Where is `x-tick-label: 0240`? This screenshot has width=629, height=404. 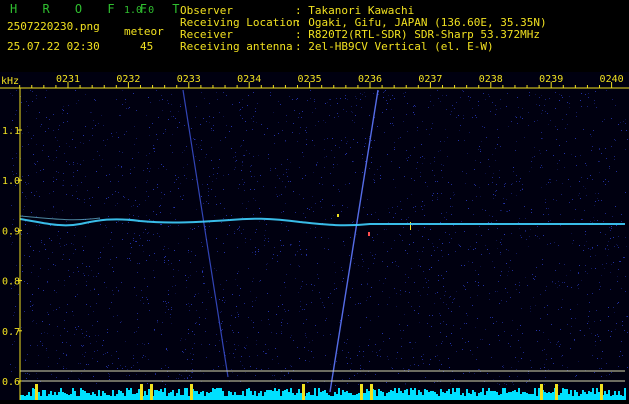 x-tick-label: 0240 is located at coordinates (612, 79).